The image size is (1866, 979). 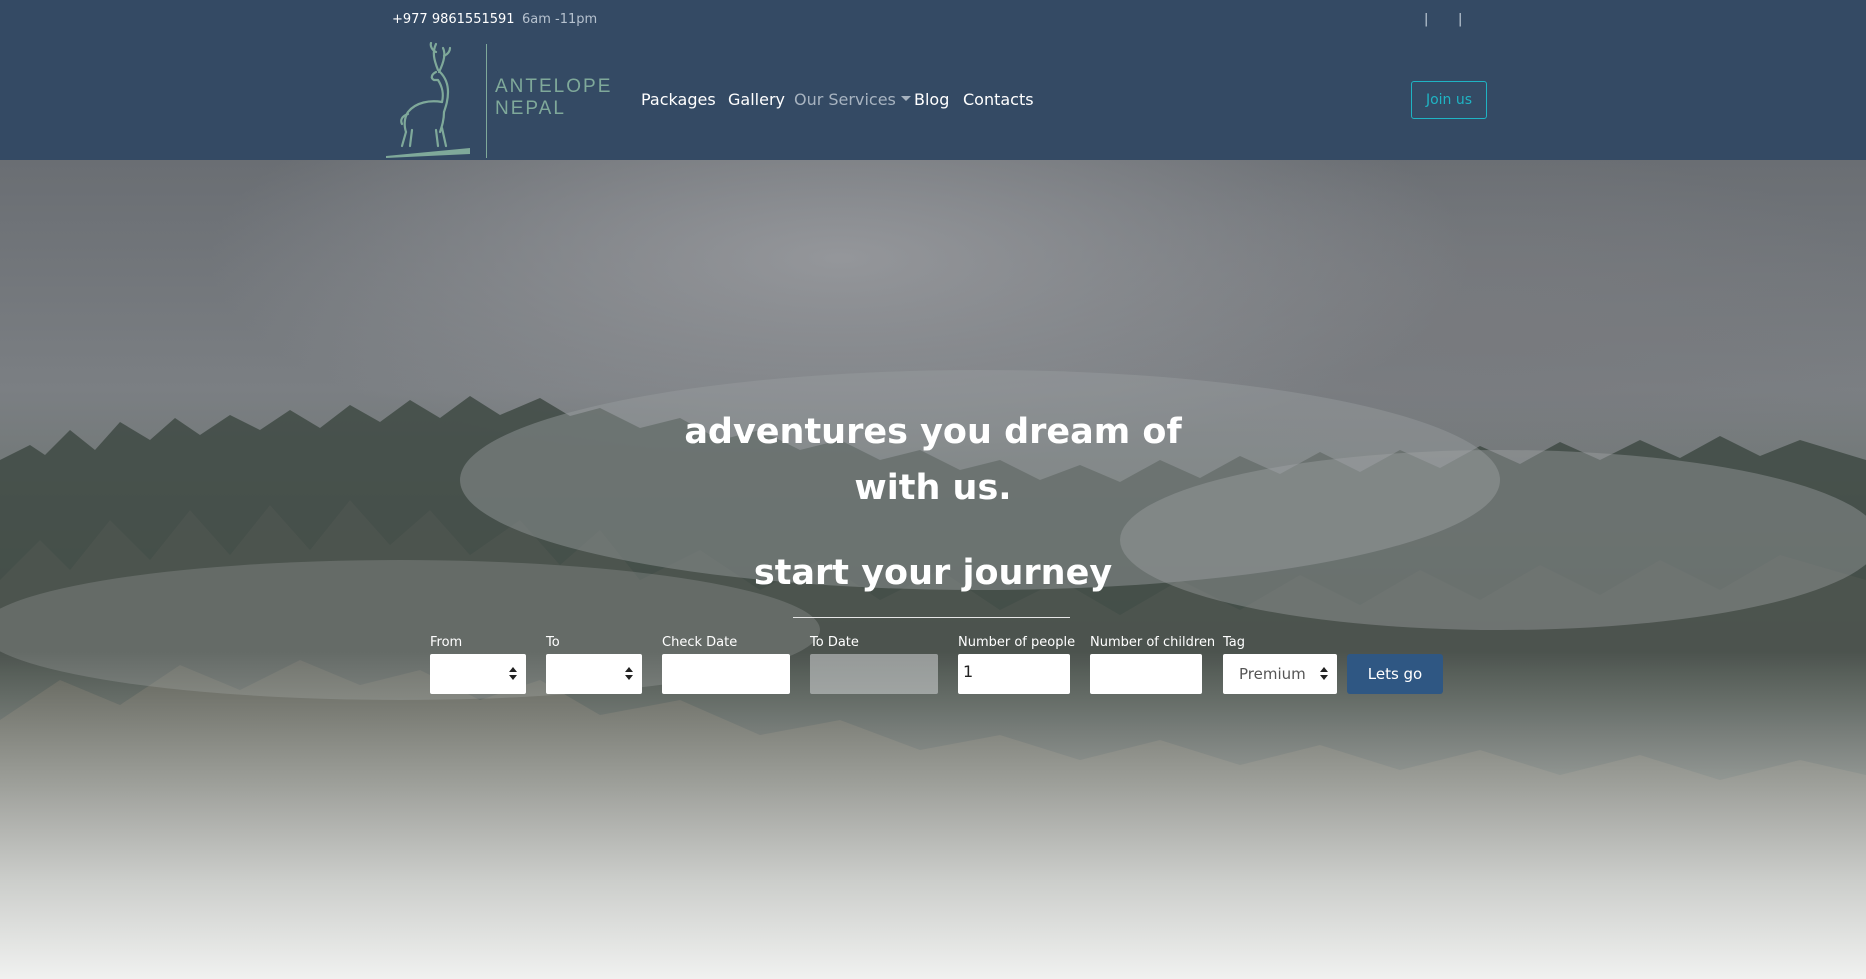 What do you see at coordinates (446, 642) in the screenshot?
I see `from-label: From` at bounding box center [446, 642].